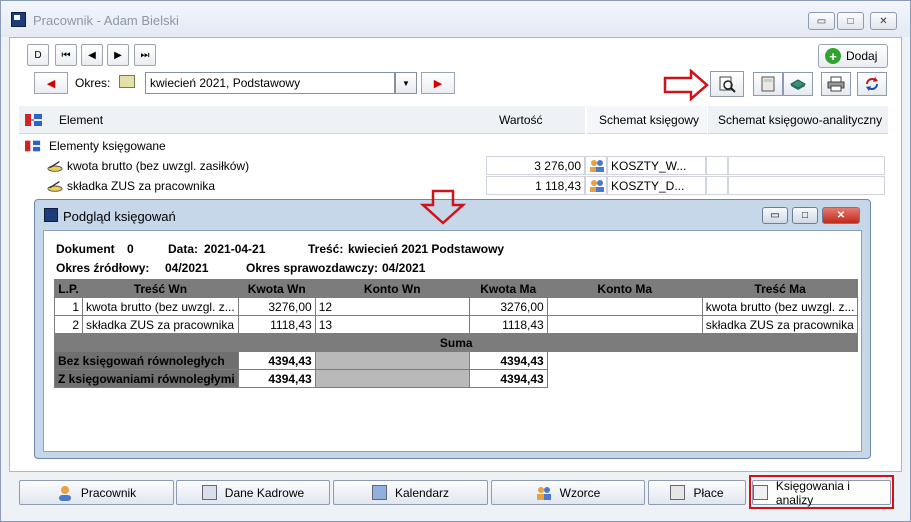  What do you see at coordinates (18, 19) in the screenshot?
I see `app-icon` at bounding box center [18, 19].